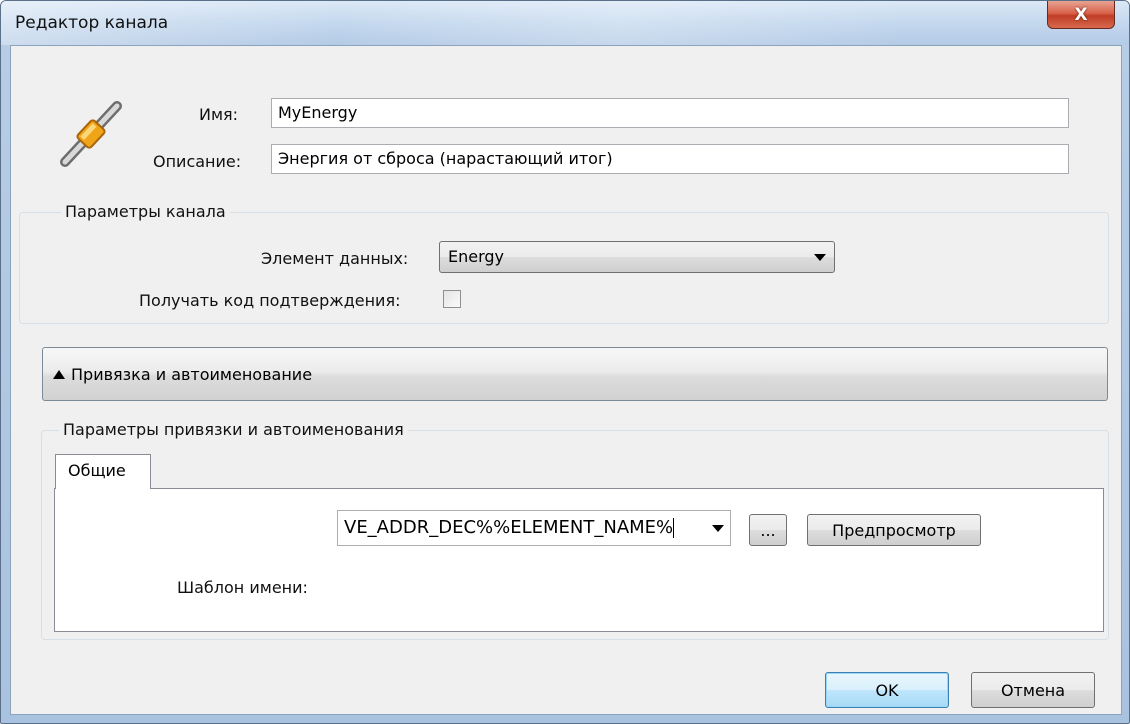 The width and height of the screenshot is (1130, 724). I want to click on preview-button: Предпросмотр, so click(894, 530).